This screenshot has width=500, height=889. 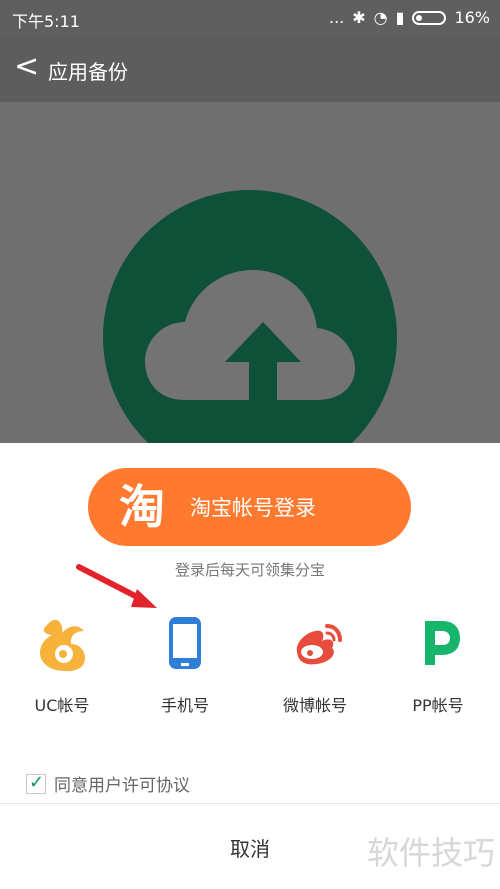 What do you see at coordinates (430, 853) in the screenshot?
I see `watermark-text: 软件技巧` at bounding box center [430, 853].